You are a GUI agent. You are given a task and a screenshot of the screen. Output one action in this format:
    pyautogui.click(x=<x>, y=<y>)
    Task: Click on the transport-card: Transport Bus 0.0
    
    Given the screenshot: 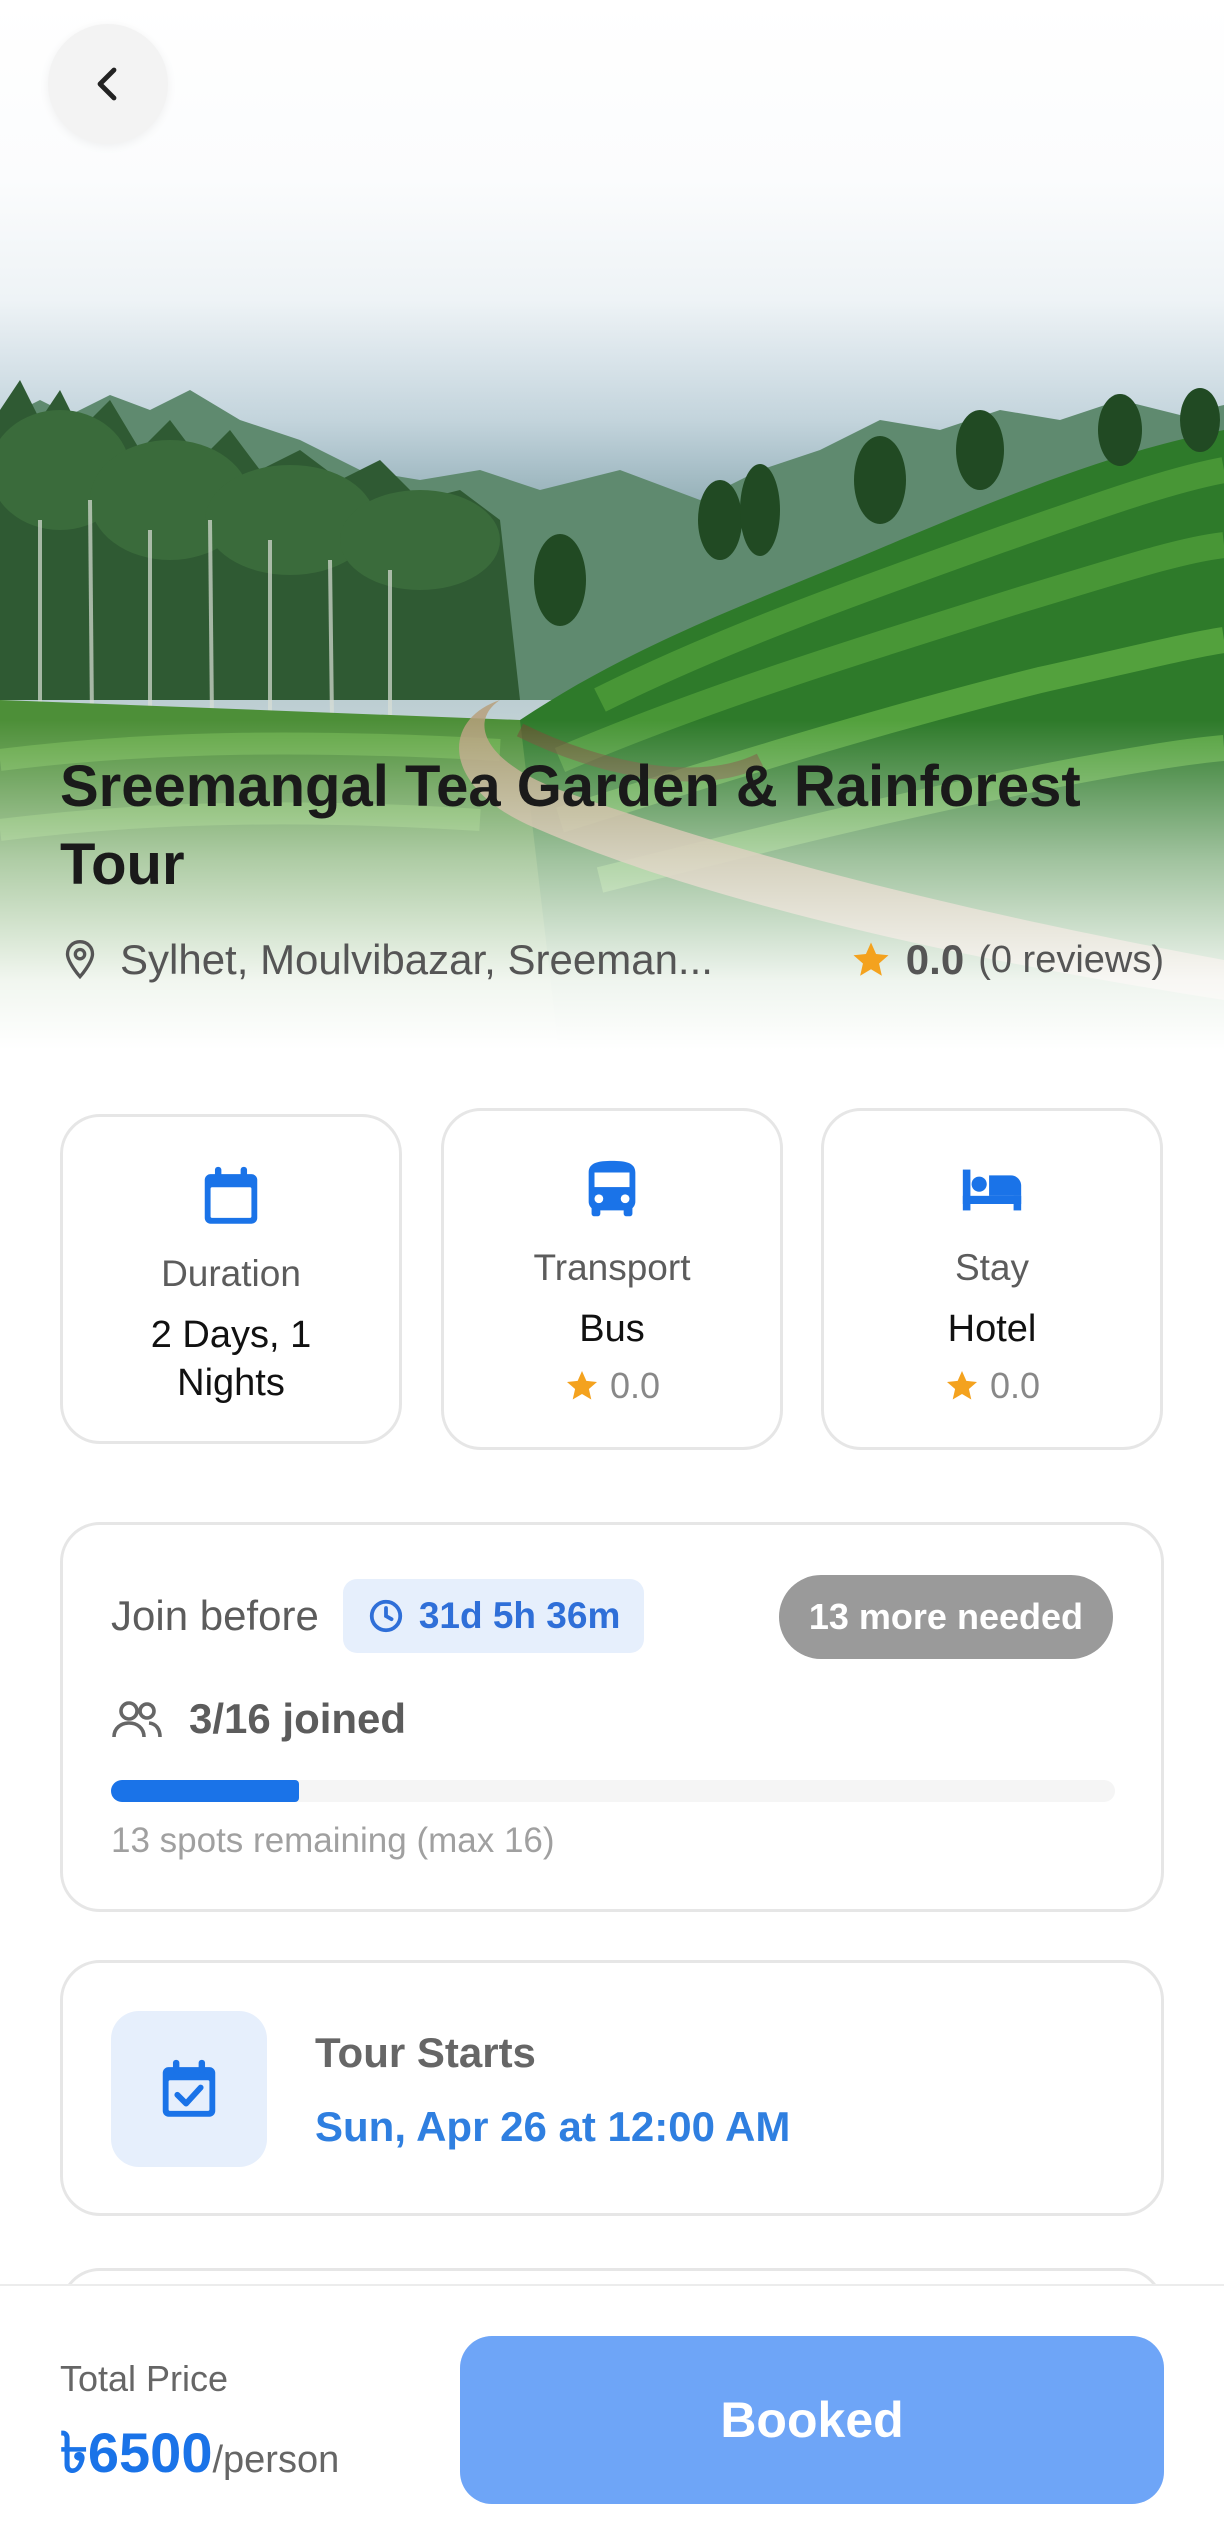 What is the action you would take?
    pyautogui.click(x=612, y=1279)
    